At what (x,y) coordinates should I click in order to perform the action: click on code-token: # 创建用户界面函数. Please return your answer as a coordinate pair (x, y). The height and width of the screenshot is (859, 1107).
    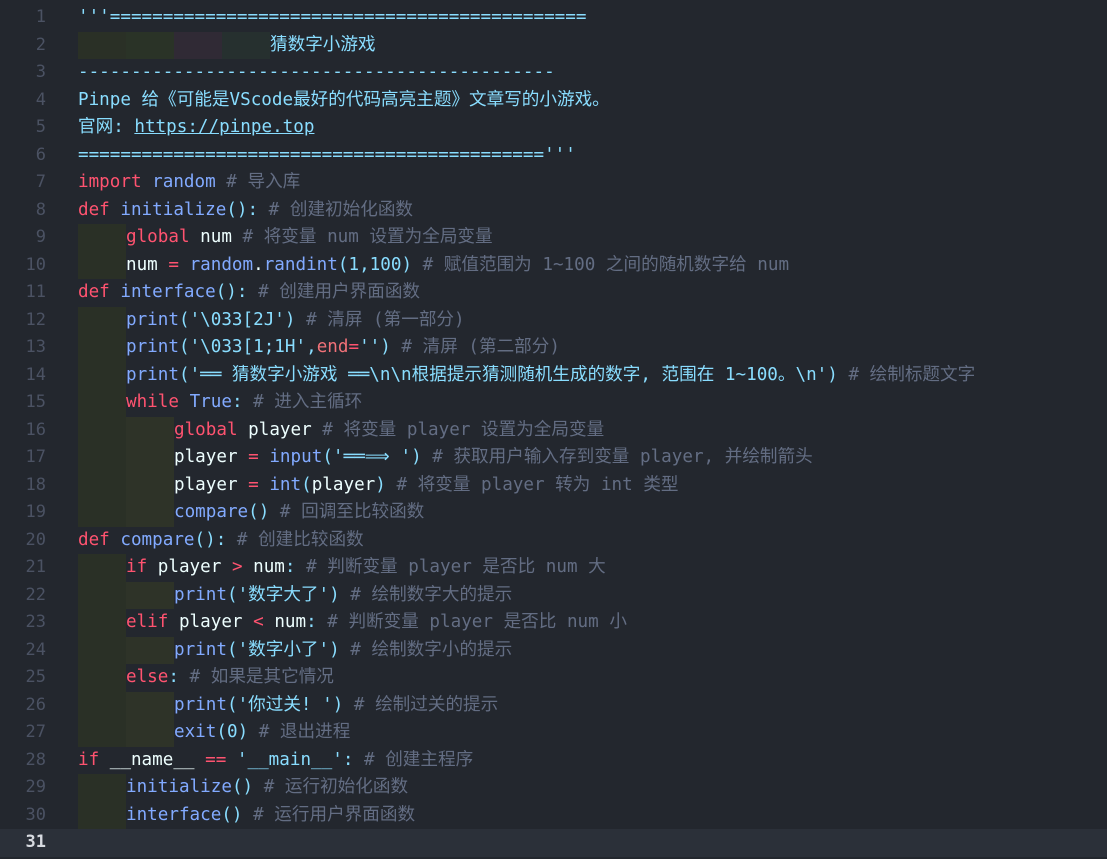
    Looking at the image, I should click on (334, 292).